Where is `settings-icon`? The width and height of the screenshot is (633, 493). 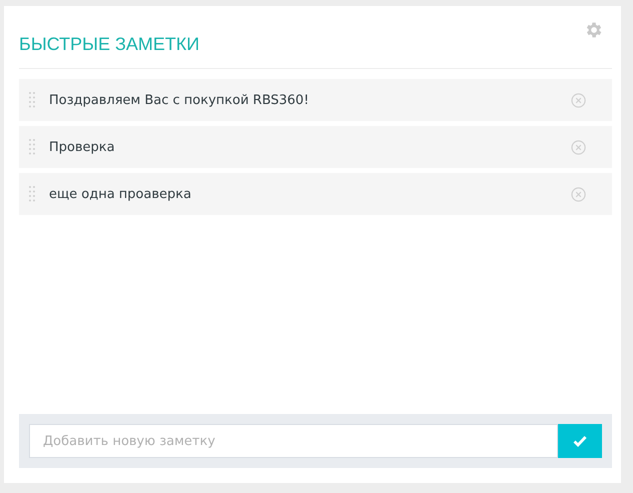 settings-icon is located at coordinates (594, 30).